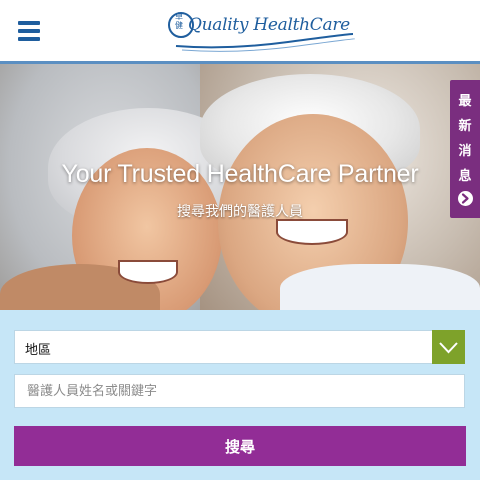  I want to click on site-header: 卓健 Quality HealthCare, so click(240, 32).